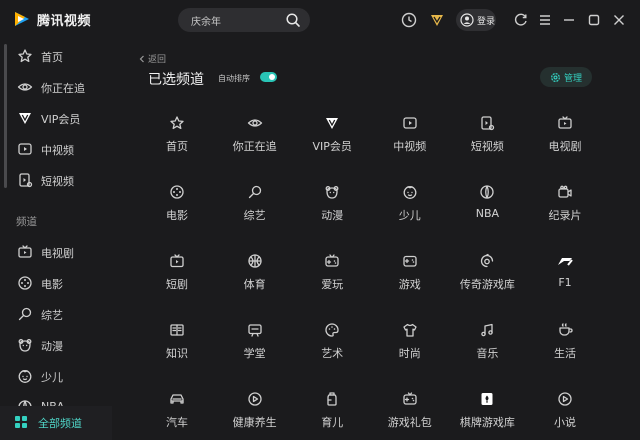  Describe the element at coordinates (410, 281) in the screenshot. I see `channel-tile: 游戏` at that location.